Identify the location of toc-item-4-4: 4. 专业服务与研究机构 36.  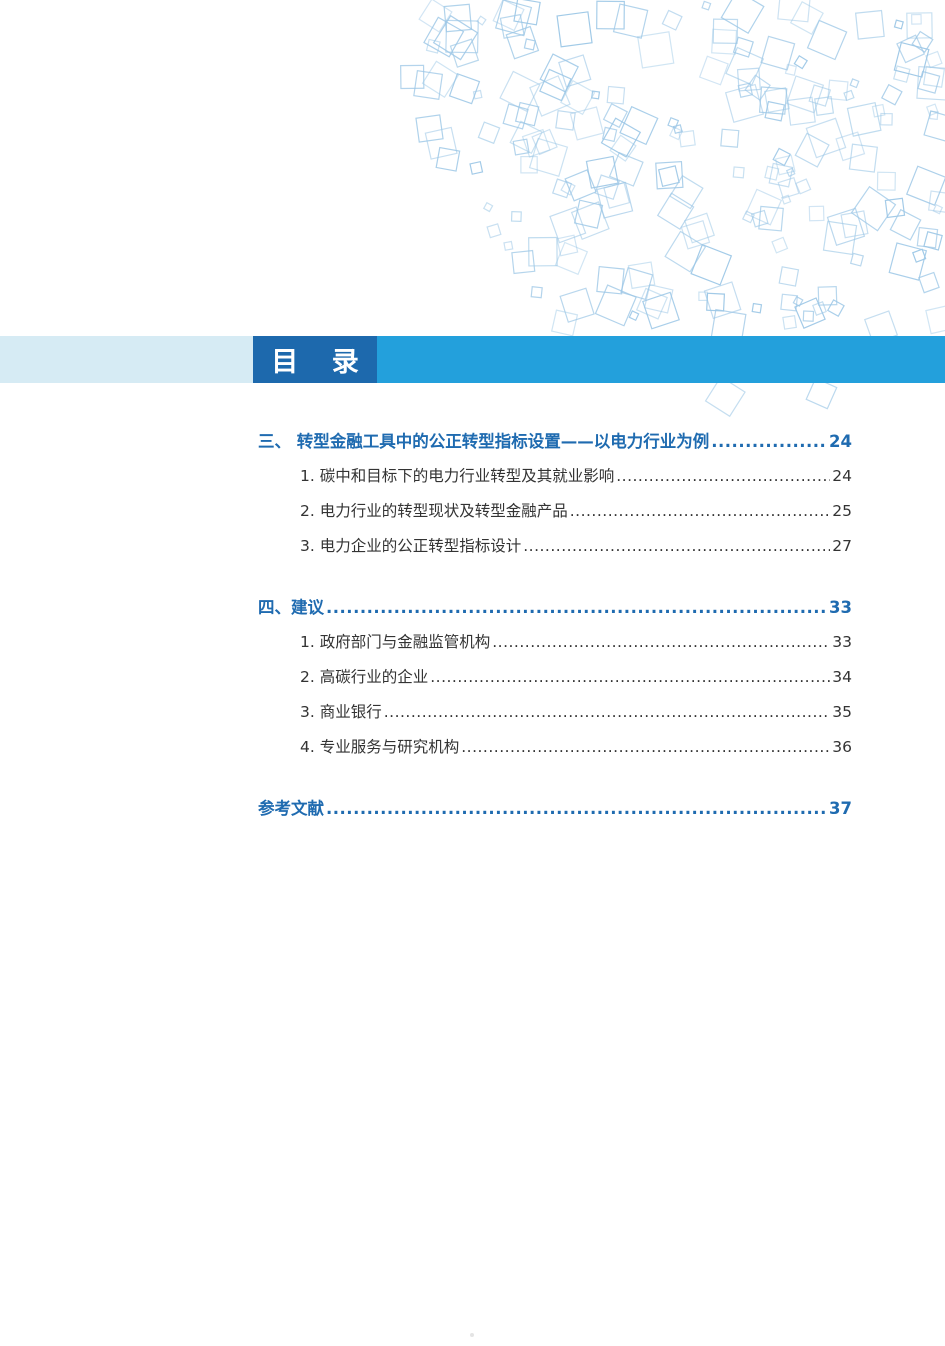
(555, 747).